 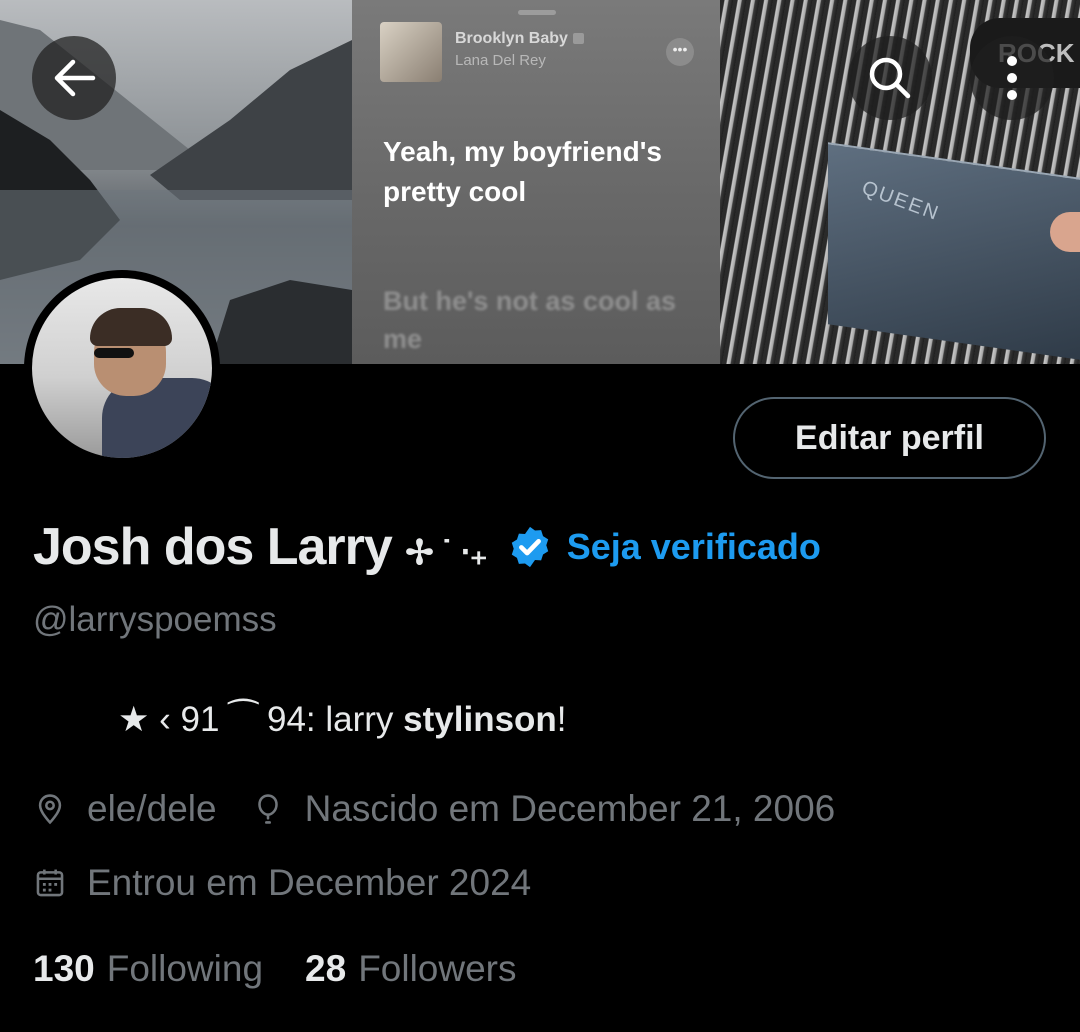 I want to click on avatar-glasses, so click(x=114, y=353).